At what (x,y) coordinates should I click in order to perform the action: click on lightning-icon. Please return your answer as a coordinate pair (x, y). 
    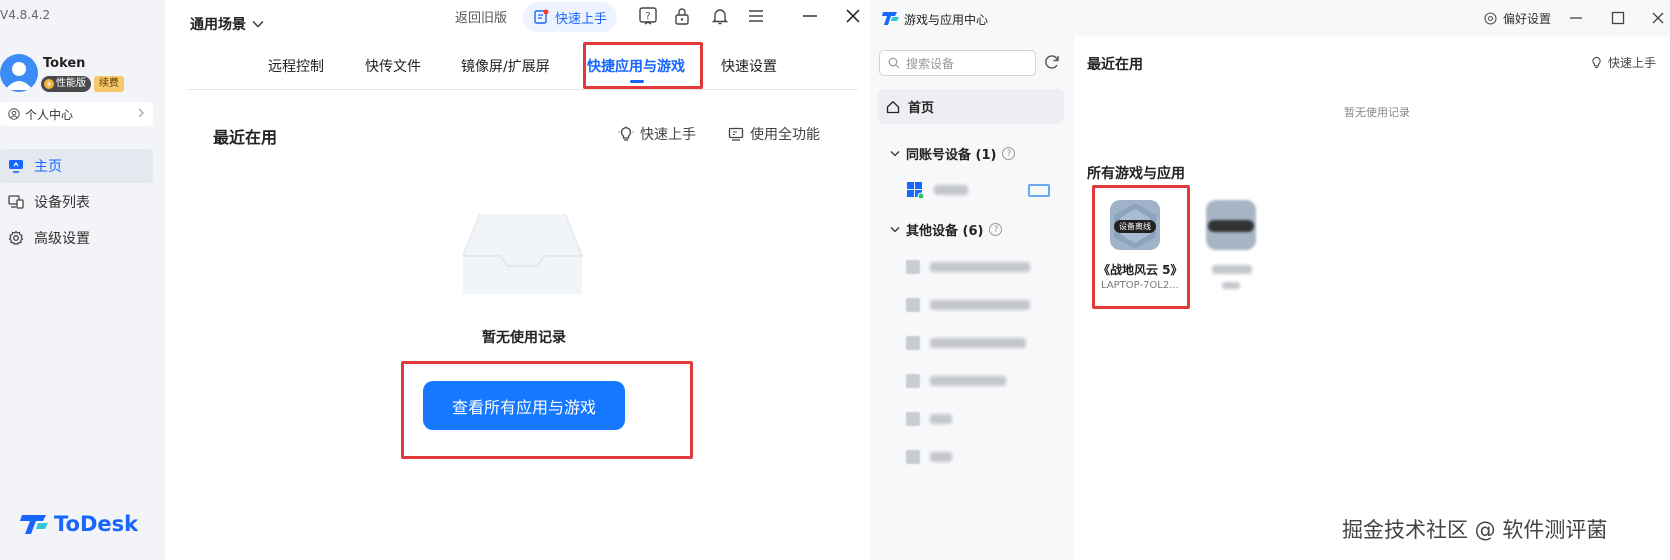
    Looking at the image, I should click on (49, 84).